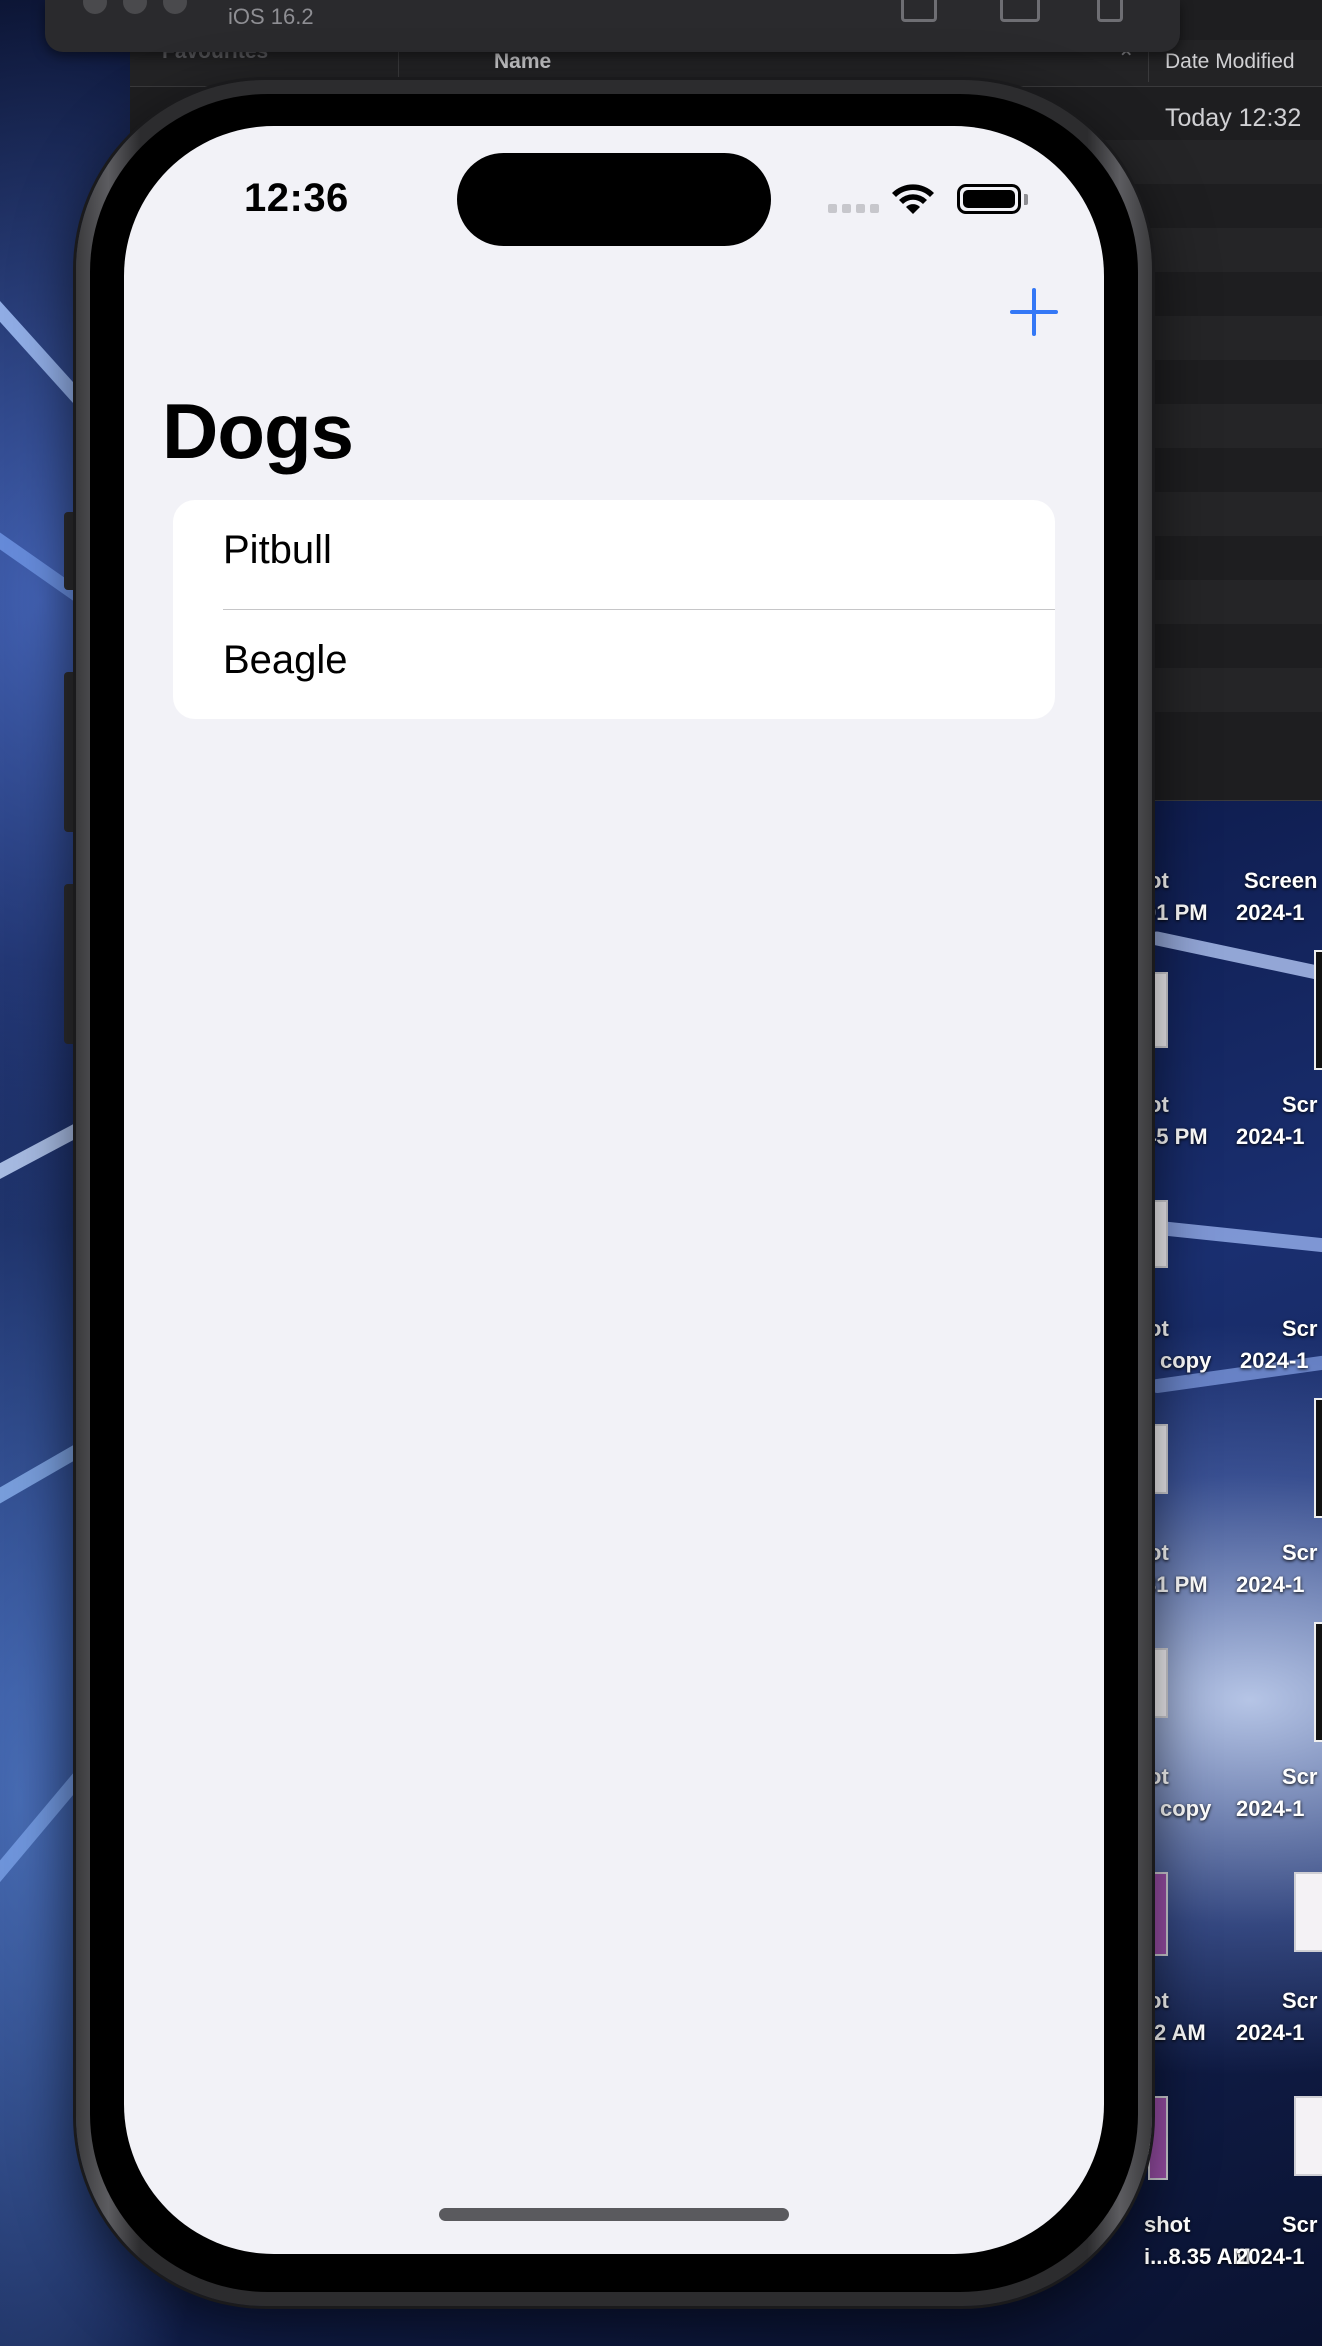 The width and height of the screenshot is (1322, 2346). What do you see at coordinates (175, 7) in the screenshot?
I see `zoom-window-button` at bounding box center [175, 7].